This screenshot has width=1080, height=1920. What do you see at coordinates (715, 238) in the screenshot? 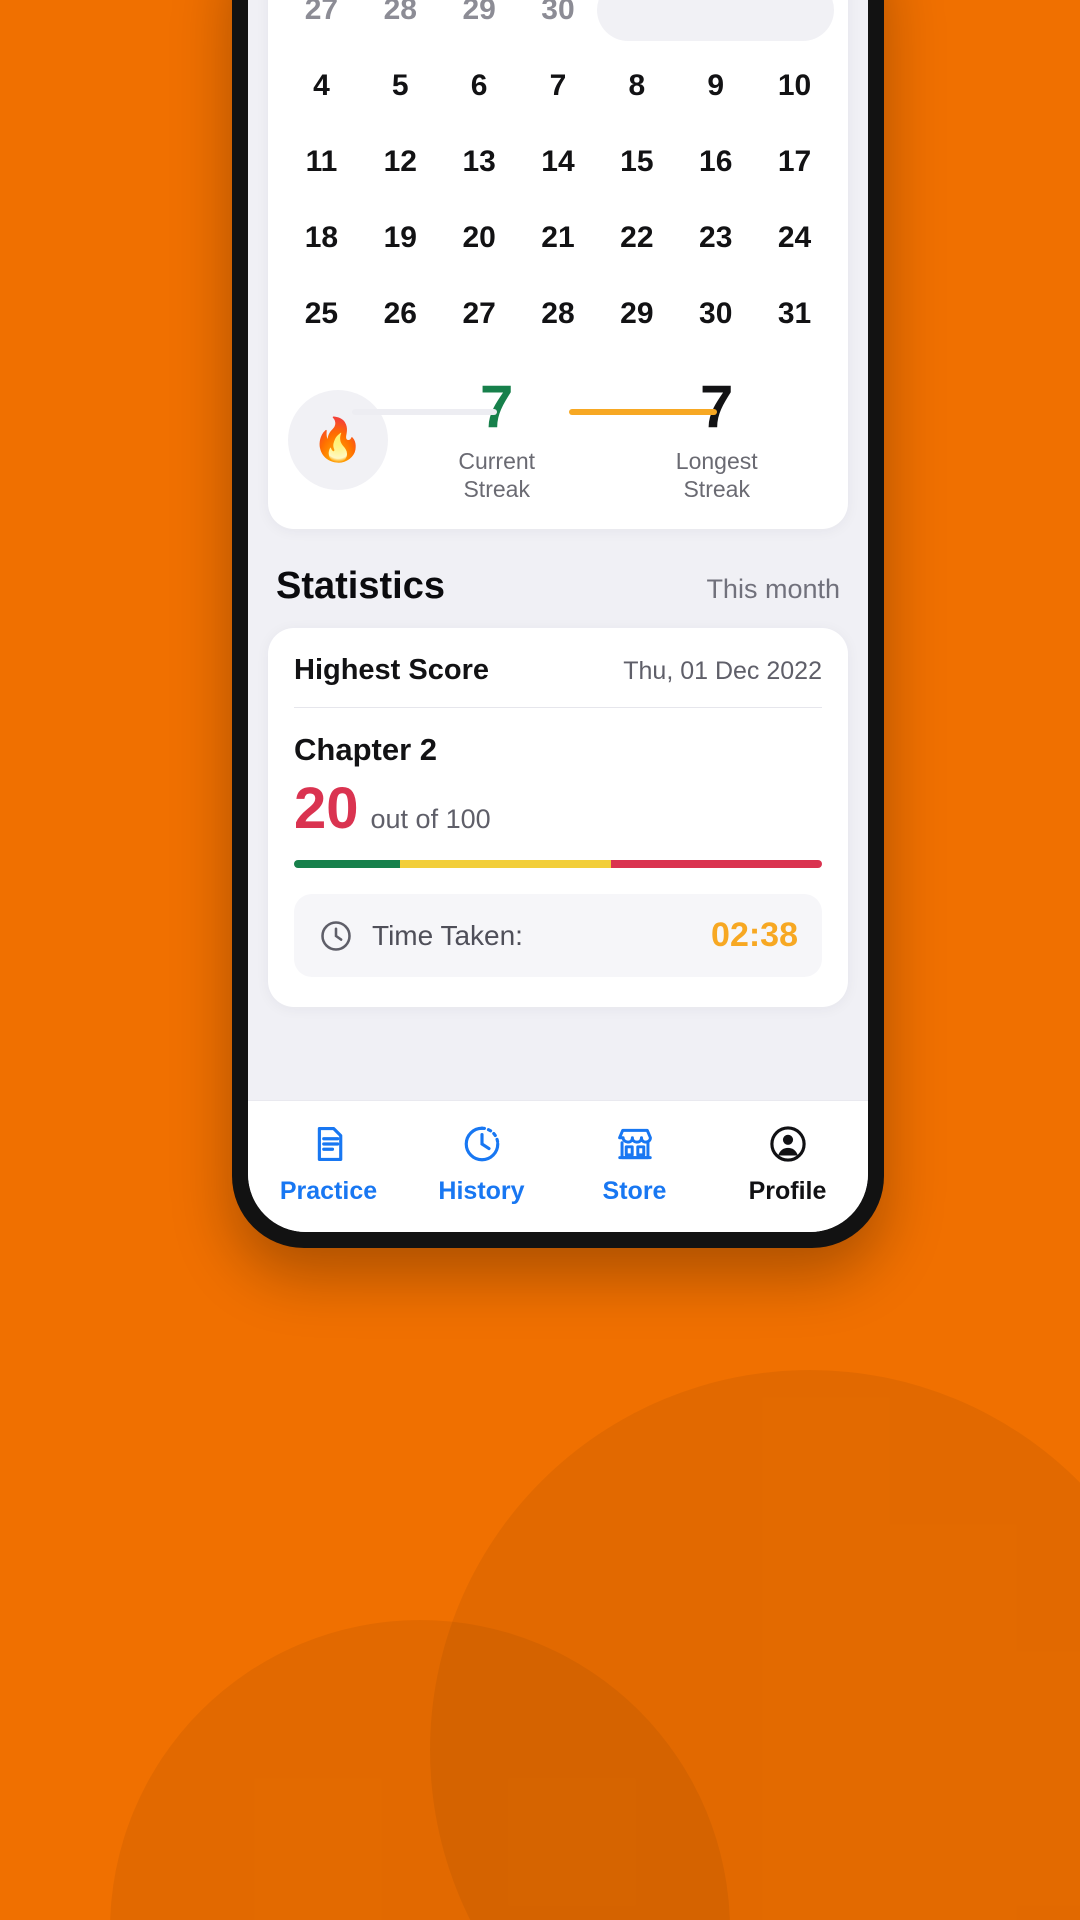
I see `calendar-day: 23` at bounding box center [715, 238].